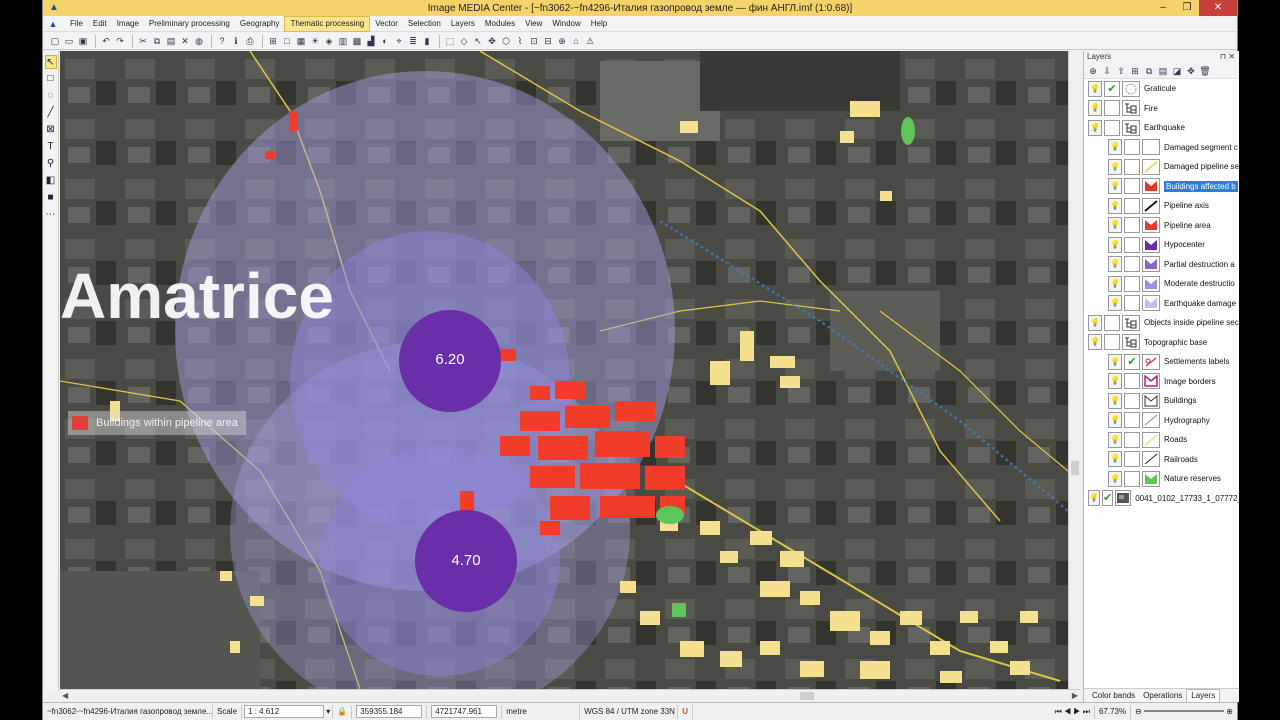 The image size is (1280, 720). I want to click on lock-icon: 🔒, so click(343, 711).